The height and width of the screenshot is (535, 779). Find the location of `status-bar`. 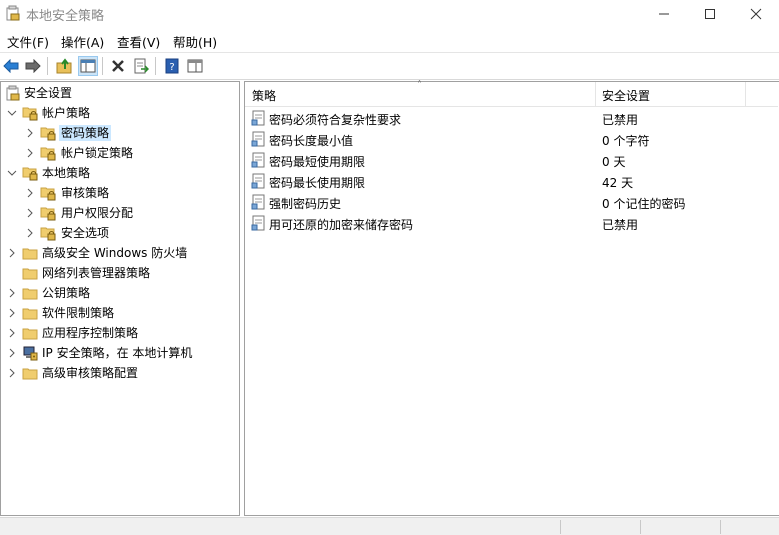

status-bar is located at coordinates (389, 526).